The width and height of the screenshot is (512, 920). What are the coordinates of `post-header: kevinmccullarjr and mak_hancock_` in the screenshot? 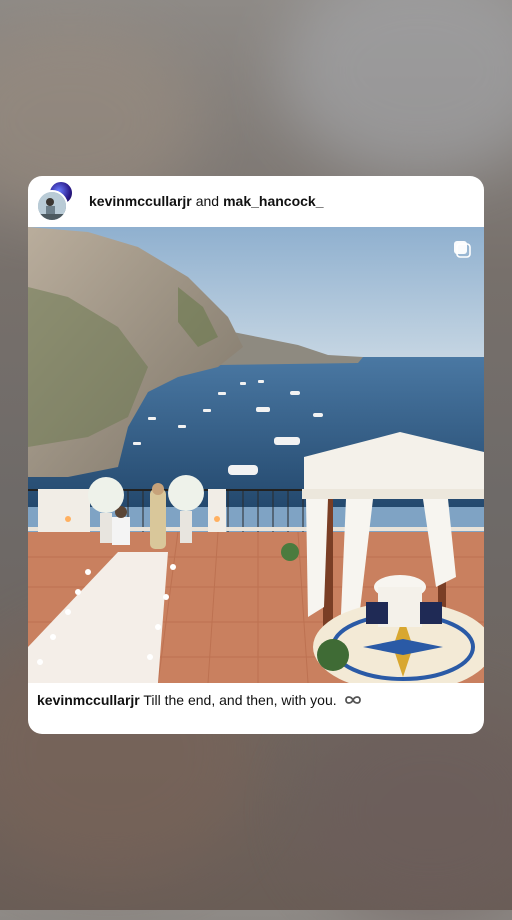 It's located at (256, 202).